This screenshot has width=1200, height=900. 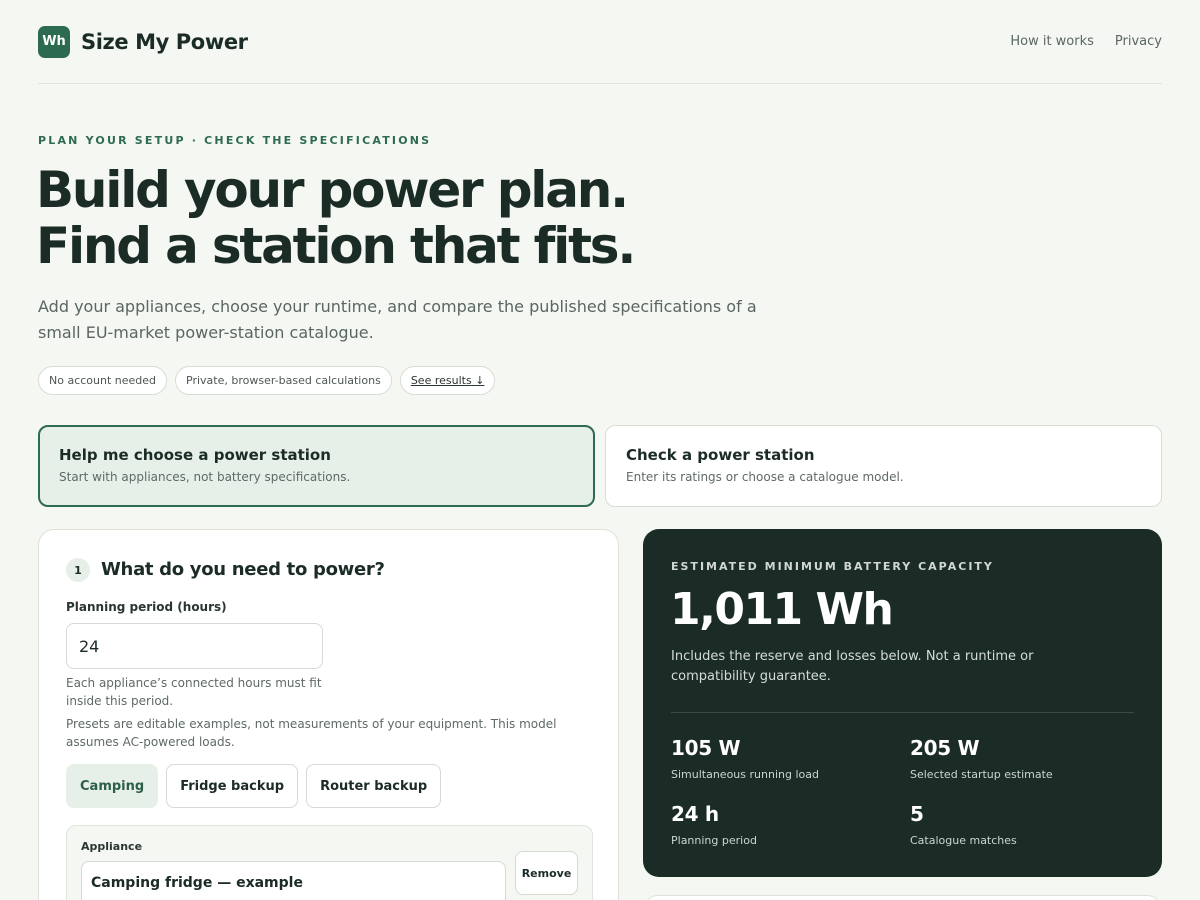 What do you see at coordinates (945, 748) in the screenshot?
I see `stat-value: 205 W` at bounding box center [945, 748].